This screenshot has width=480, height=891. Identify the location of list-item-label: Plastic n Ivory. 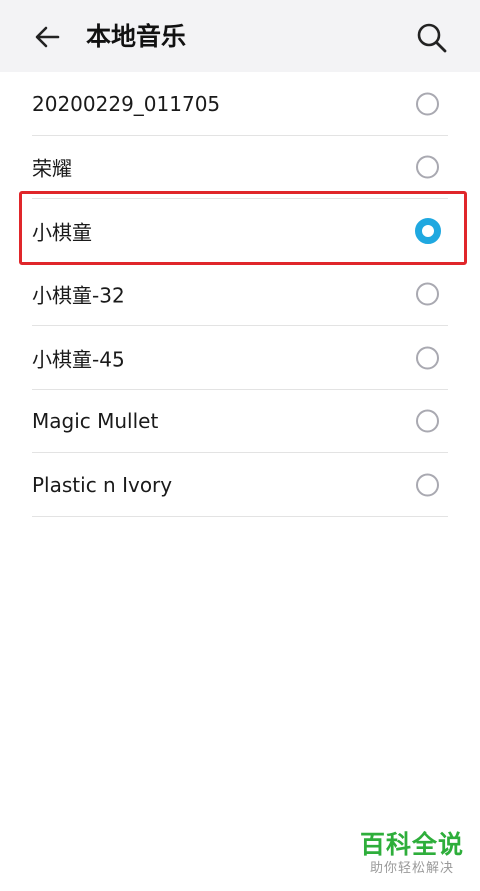
(102, 484).